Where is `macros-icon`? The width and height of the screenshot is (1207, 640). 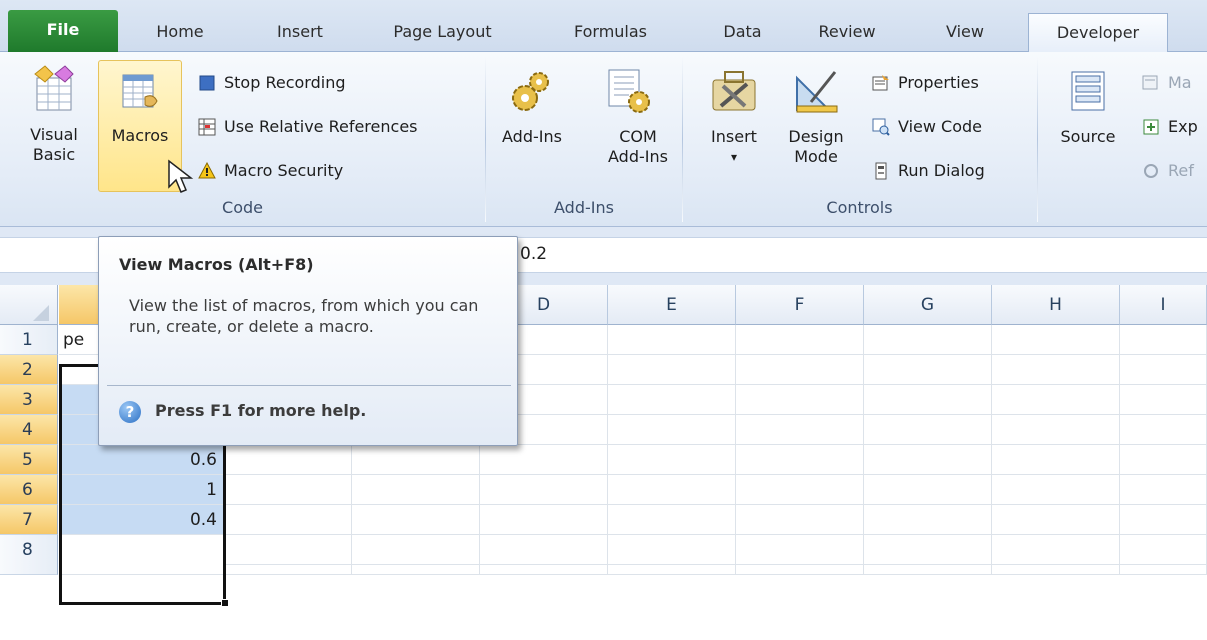 macros-icon is located at coordinates (140, 91).